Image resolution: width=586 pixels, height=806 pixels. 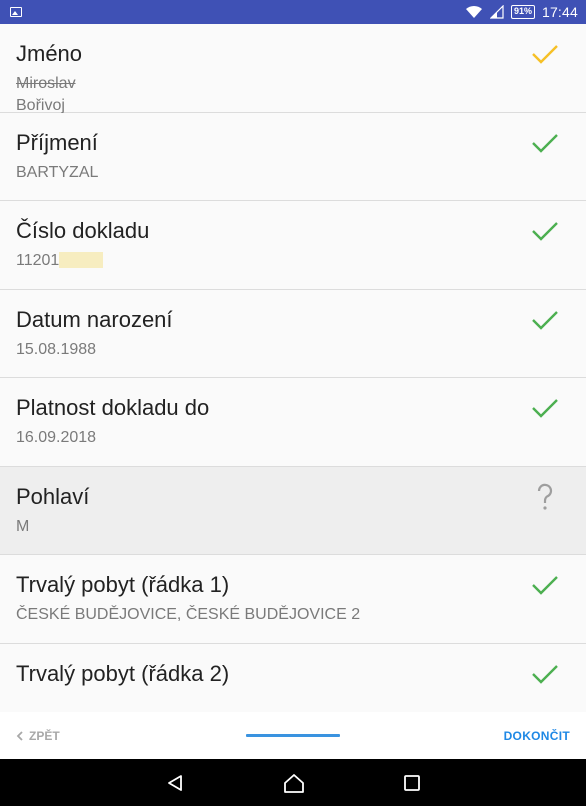 What do you see at coordinates (56, 349) in the screenshot?
I see `field-value: 15.08.1988` at bounding box center [56, 349].